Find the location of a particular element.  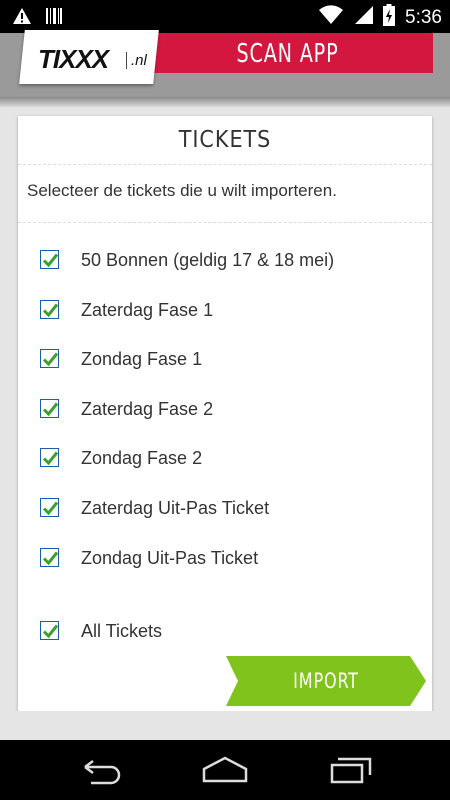

ticket-row: Zondag Uit-Pas Ticket is located at coordinates (225, 558).